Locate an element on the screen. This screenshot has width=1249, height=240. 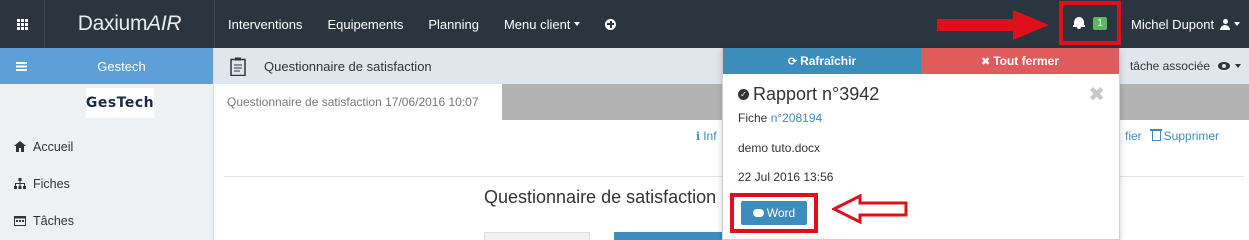
clipboard-icon is located at coordinates (238, 66).